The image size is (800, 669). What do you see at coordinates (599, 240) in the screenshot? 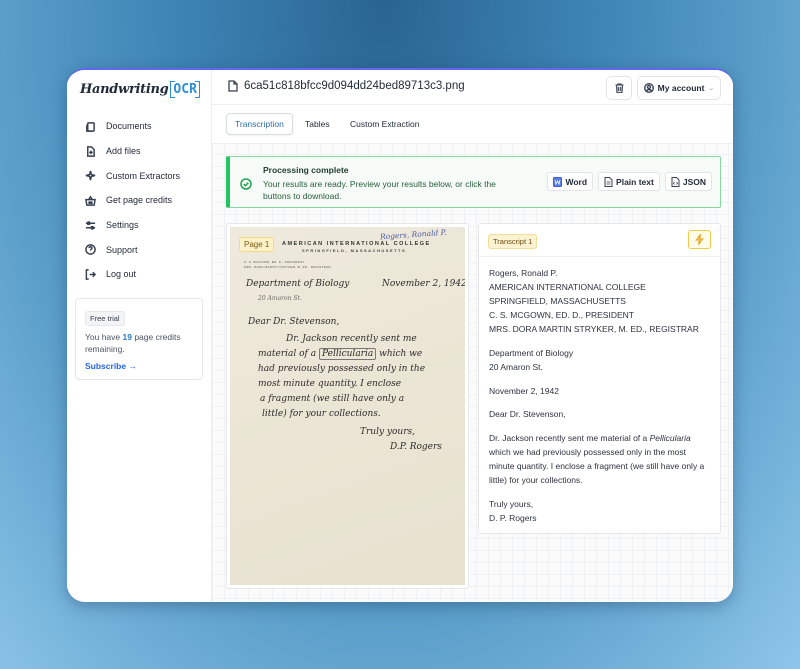
I see `transcript-header: Transcript 1` at bounding box center [599, 240].